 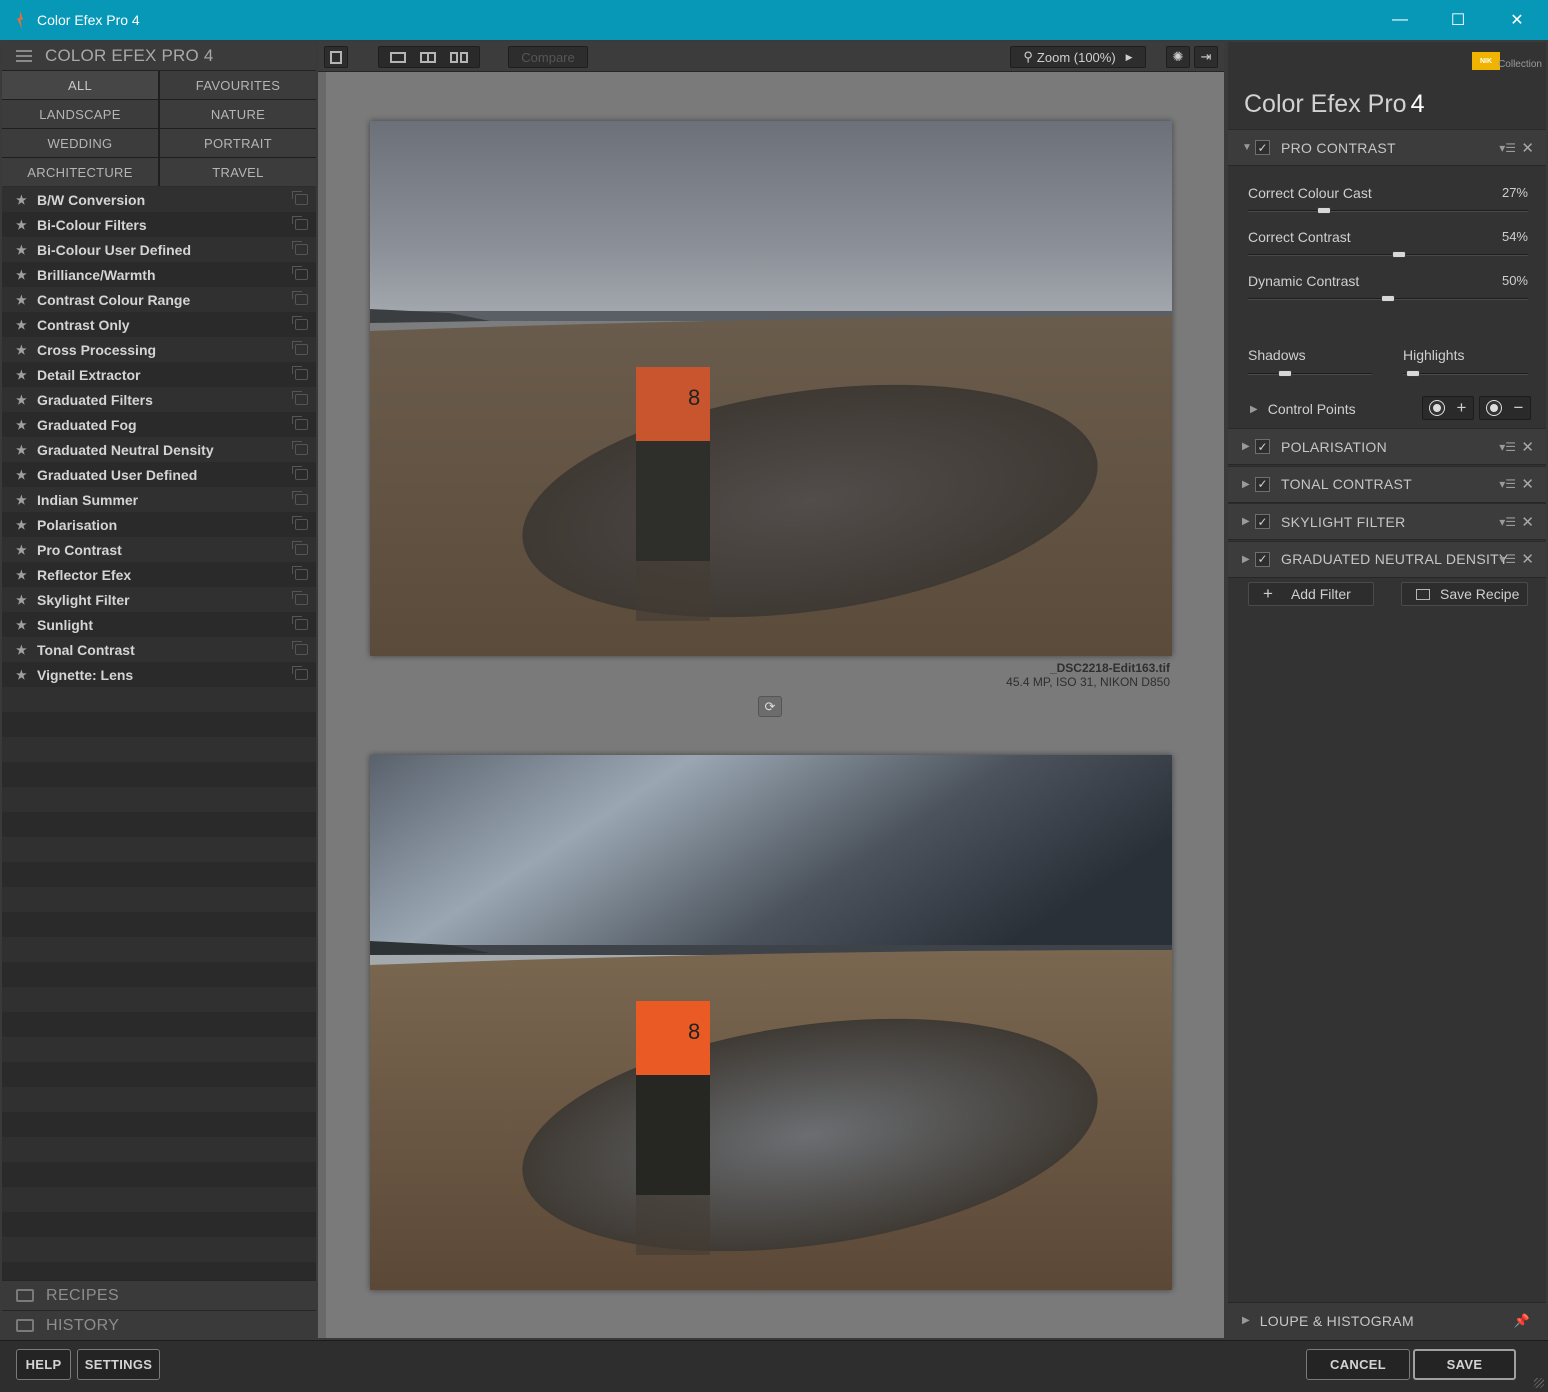 I want to click on category-favourites: FAVOURITES, so click(x=238, y=85).